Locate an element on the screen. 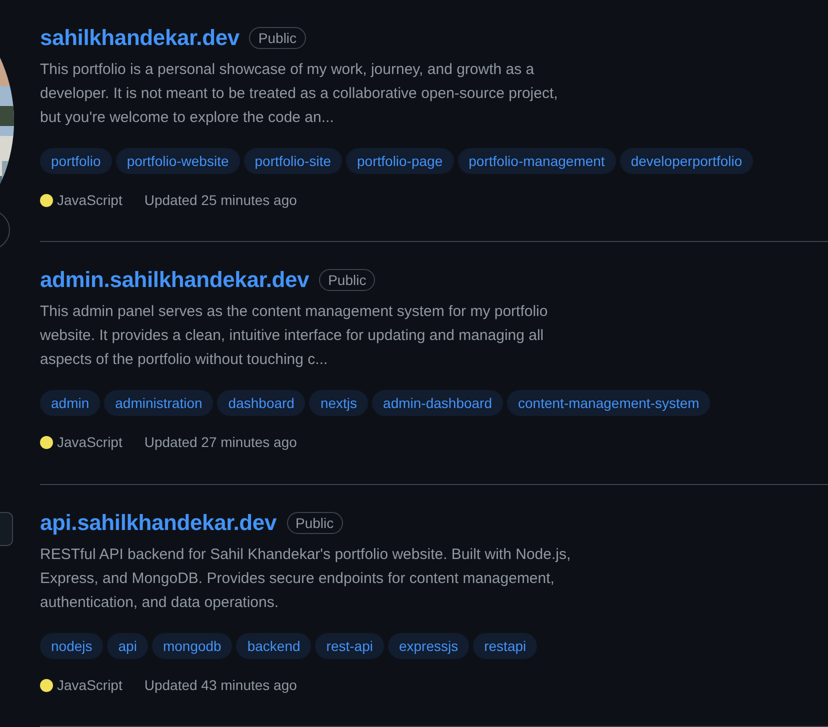 The width and height of the screenshot is (828, 727). topic-tag: rest-api is located at coordinates (349, 645).